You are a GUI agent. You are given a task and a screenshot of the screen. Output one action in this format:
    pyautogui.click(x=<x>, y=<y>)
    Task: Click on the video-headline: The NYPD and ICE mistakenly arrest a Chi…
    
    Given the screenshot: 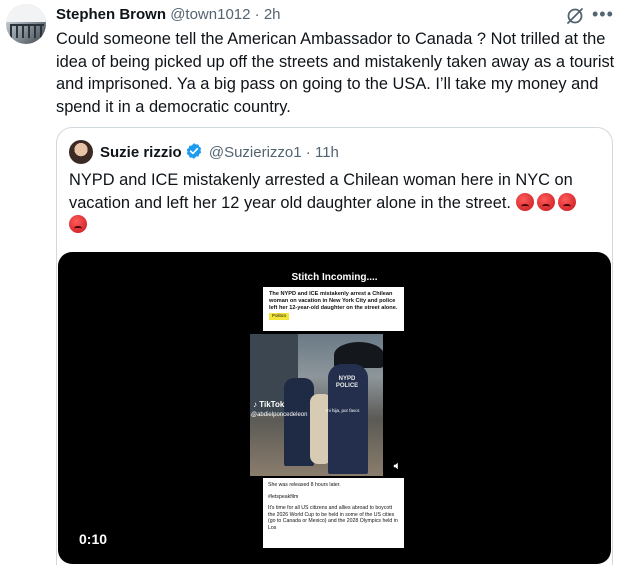 What is the action you would take?
    pyautogui.click(x=333, y=301)
    